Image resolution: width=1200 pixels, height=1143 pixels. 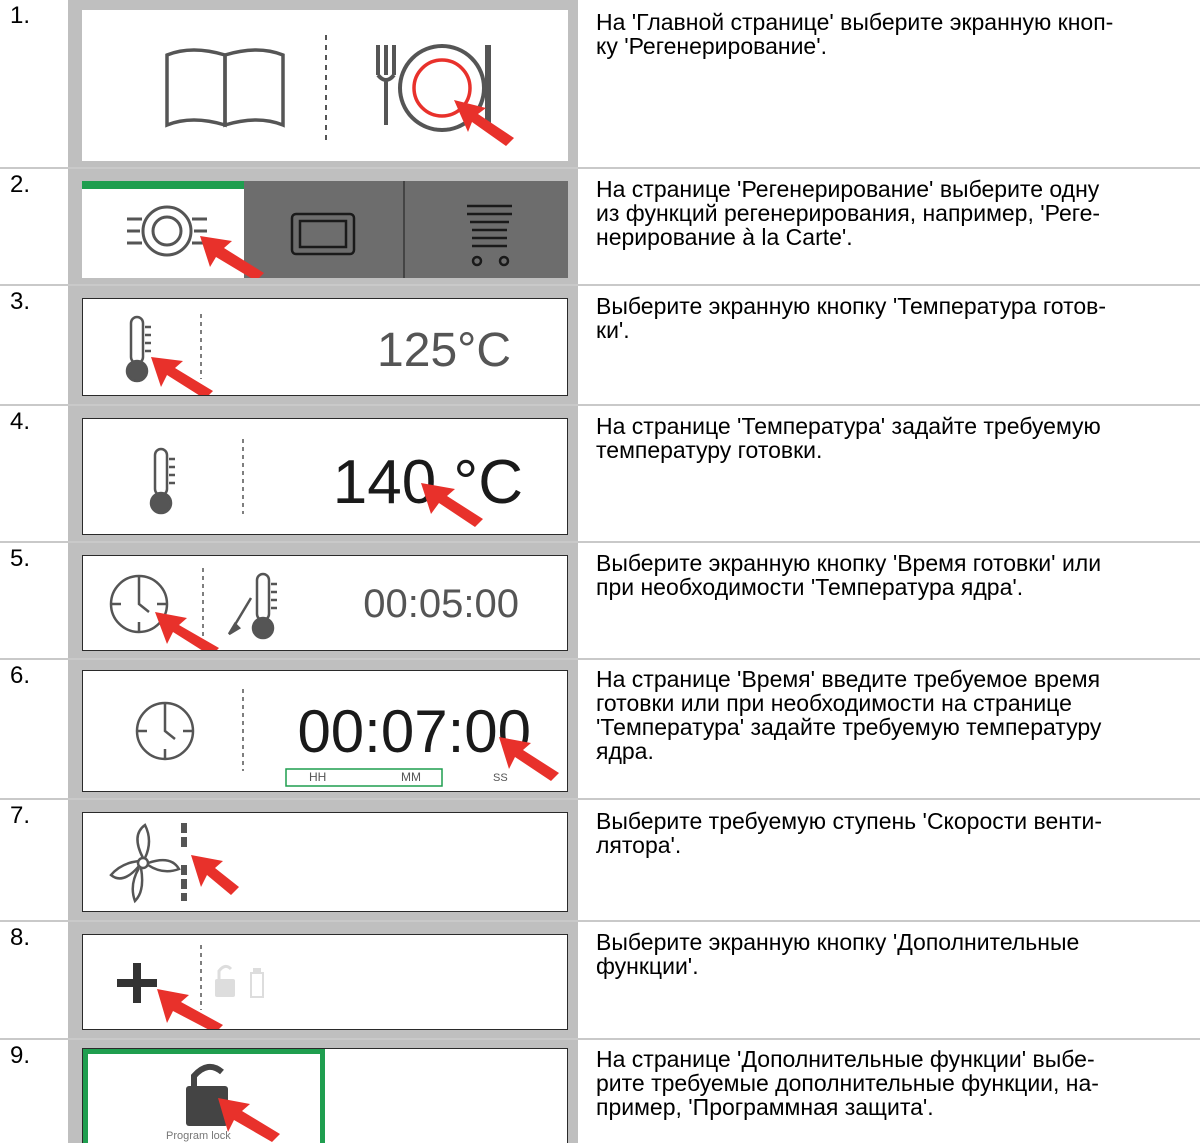 I want to click on screenshot-home, so click(x=325, y=85).